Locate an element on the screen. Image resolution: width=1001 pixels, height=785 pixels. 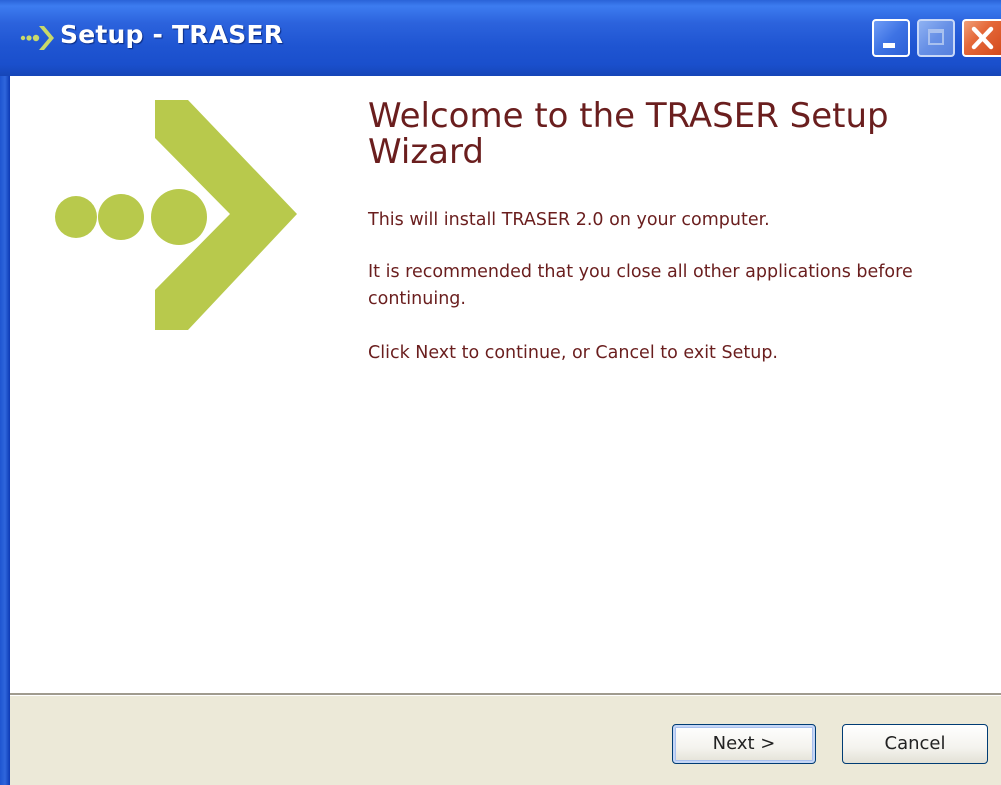
close-button is located at coordinates (981, 38).